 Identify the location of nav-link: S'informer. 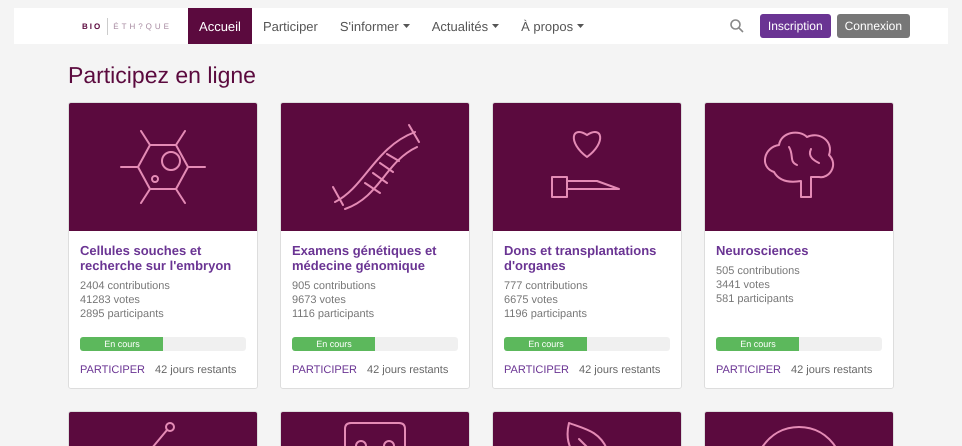
(374, 26).